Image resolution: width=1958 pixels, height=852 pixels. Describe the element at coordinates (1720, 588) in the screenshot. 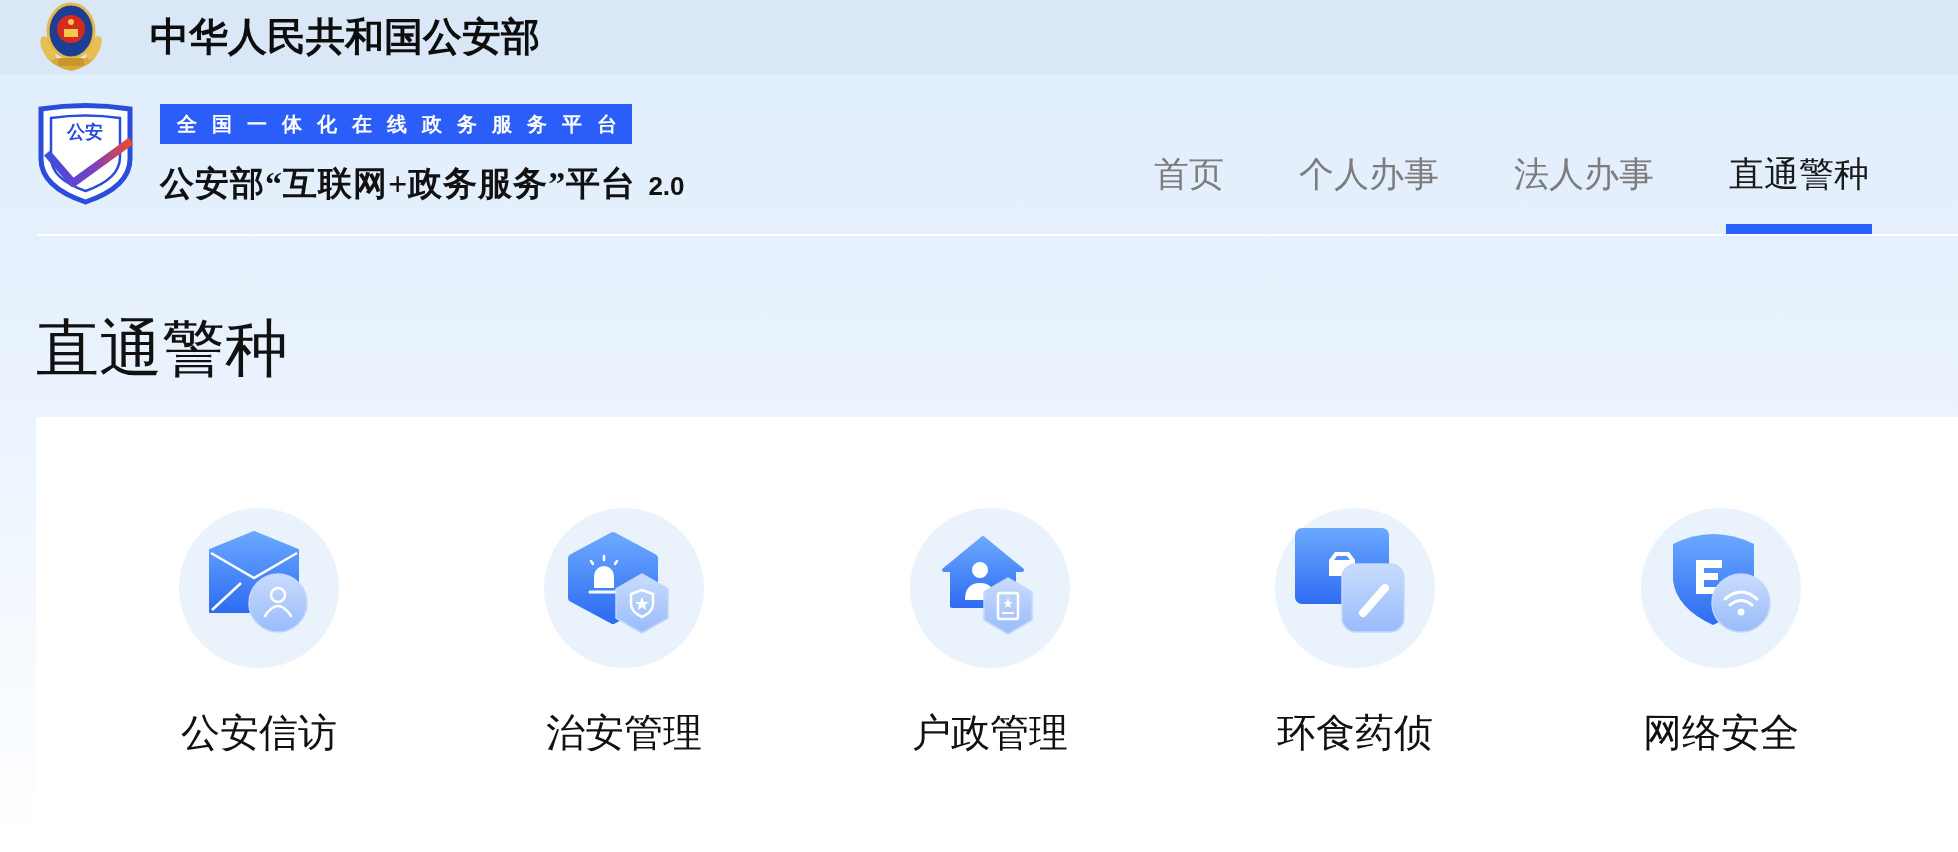

I see `shield-wifi-icon` at that location.